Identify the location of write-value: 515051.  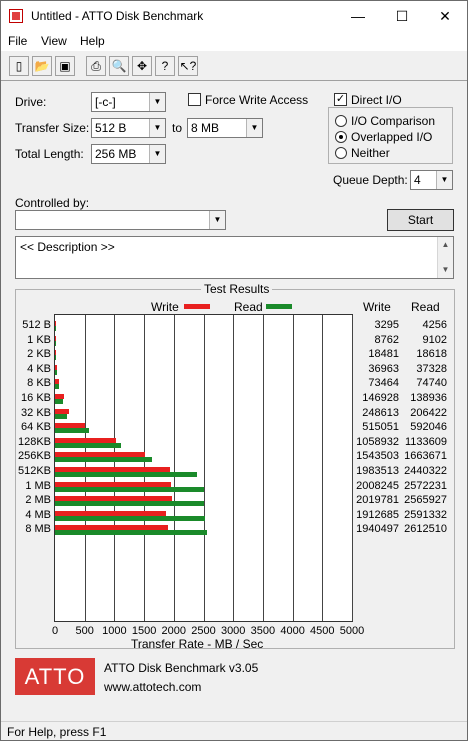
(380, 427).